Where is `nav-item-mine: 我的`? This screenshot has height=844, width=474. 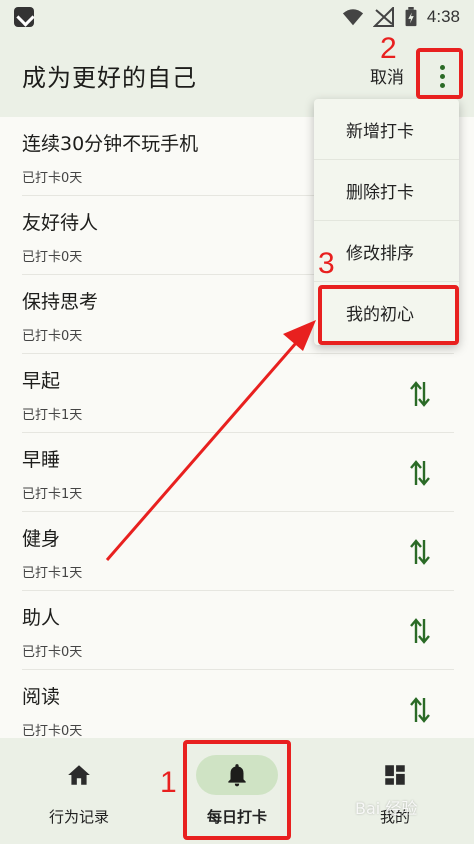 nav-item-mine: 我的 is located at coordinates (395, 791).